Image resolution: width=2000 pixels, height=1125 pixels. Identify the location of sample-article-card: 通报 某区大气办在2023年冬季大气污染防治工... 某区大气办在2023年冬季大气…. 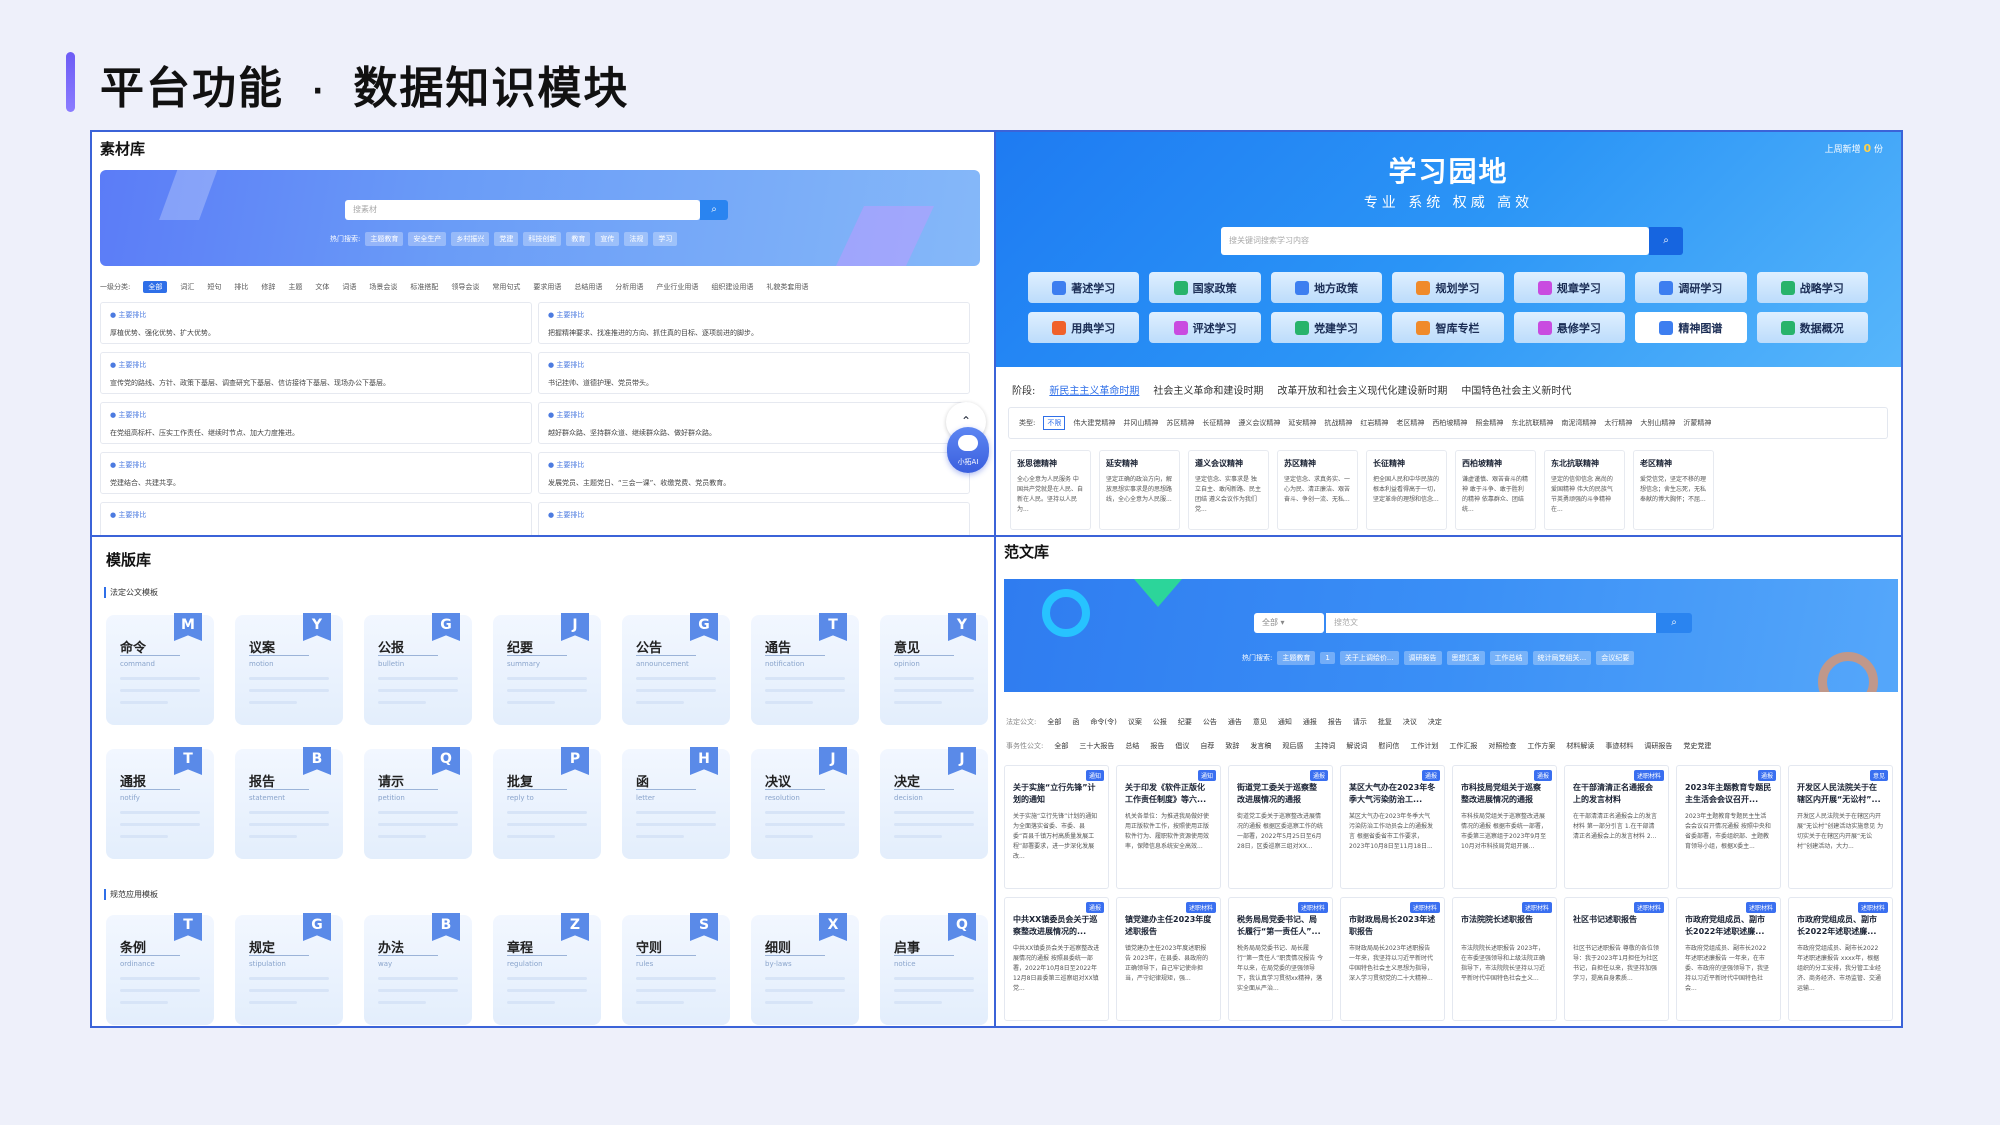
(1392, 827).